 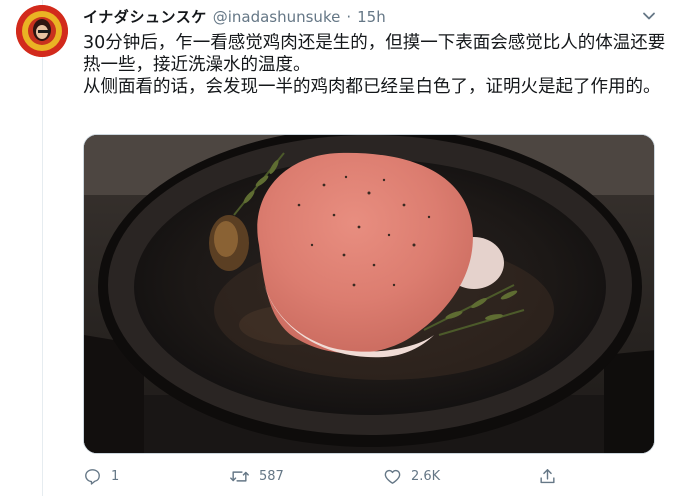 I want to click on heart-icon, so click(x=392, y=476).